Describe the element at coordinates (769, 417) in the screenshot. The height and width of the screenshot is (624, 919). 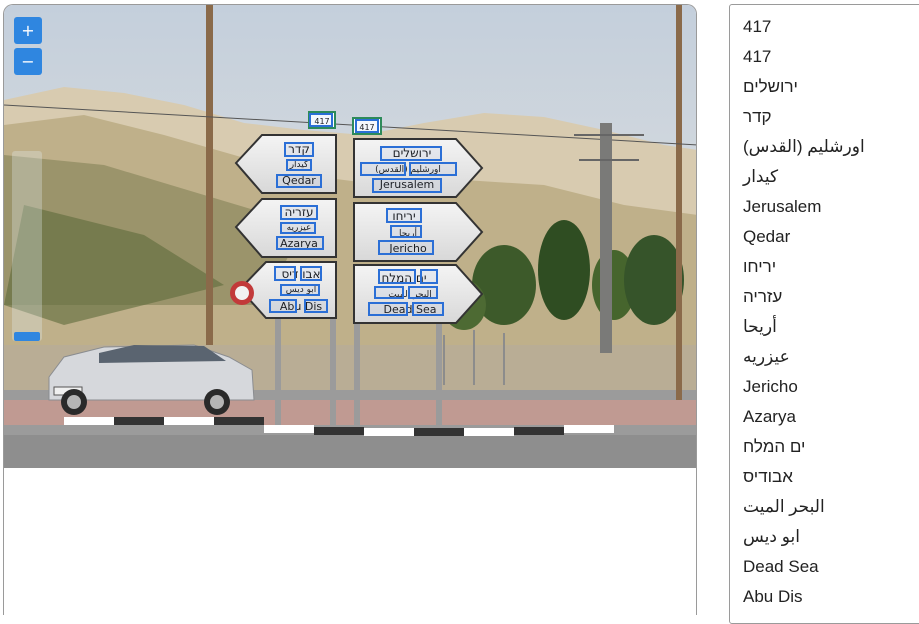
I see `list-item: Azarya` at that location.